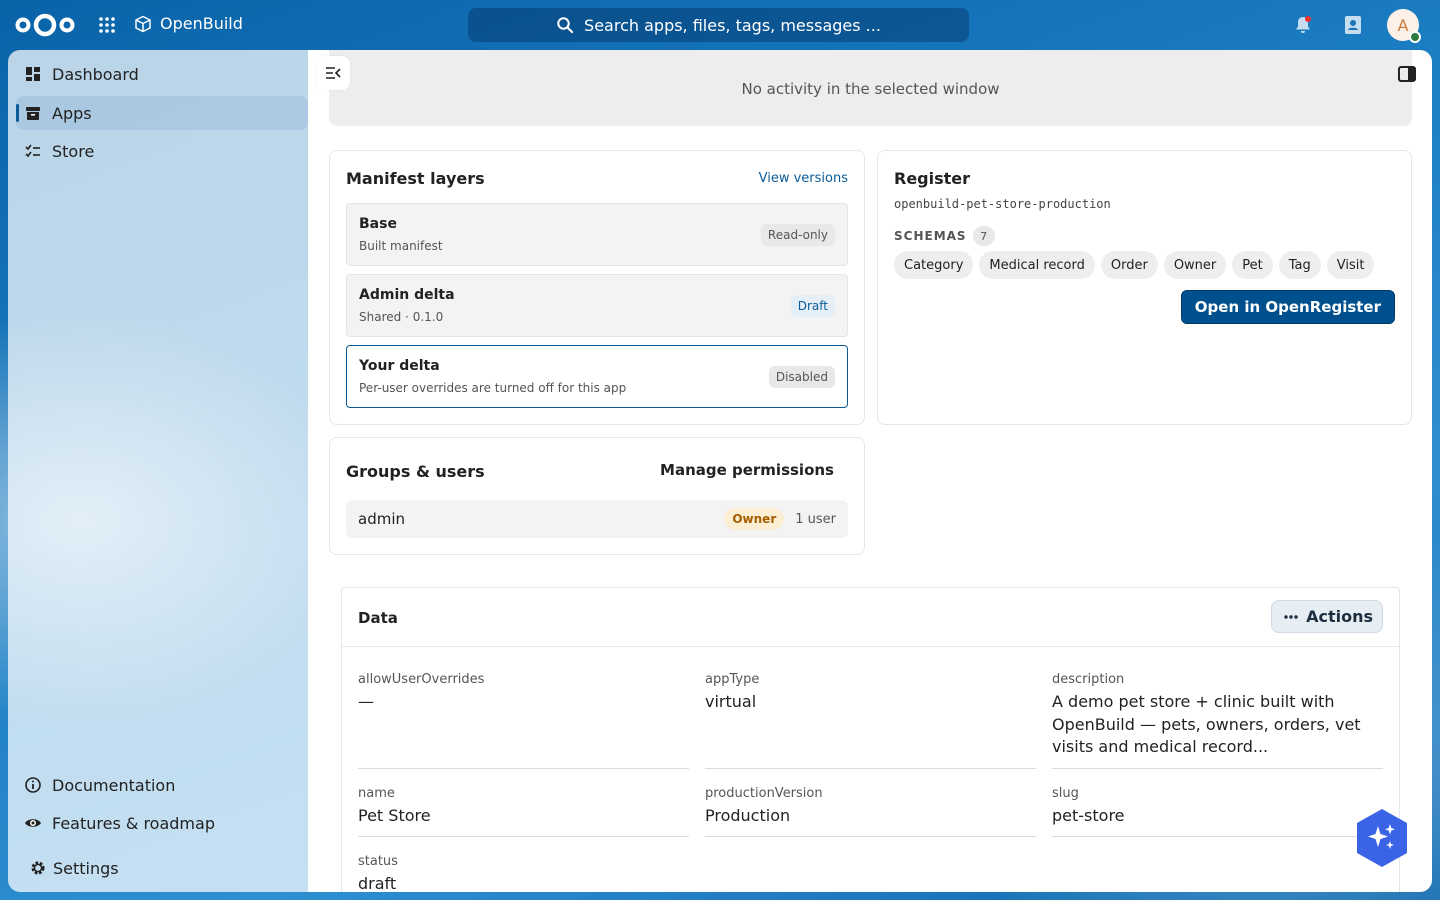 Image resolution: width=1440 pixels, height=900 pixels. Describe the element at coordinates (421, 679) in the screenshot. I see `field-label: allowUserOverrides` at that location.